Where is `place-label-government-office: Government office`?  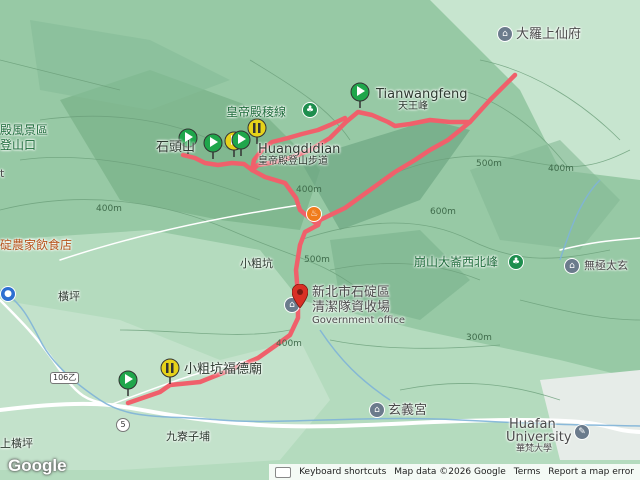
place-label-government-office: Government office is located at coordinates (358, 321).